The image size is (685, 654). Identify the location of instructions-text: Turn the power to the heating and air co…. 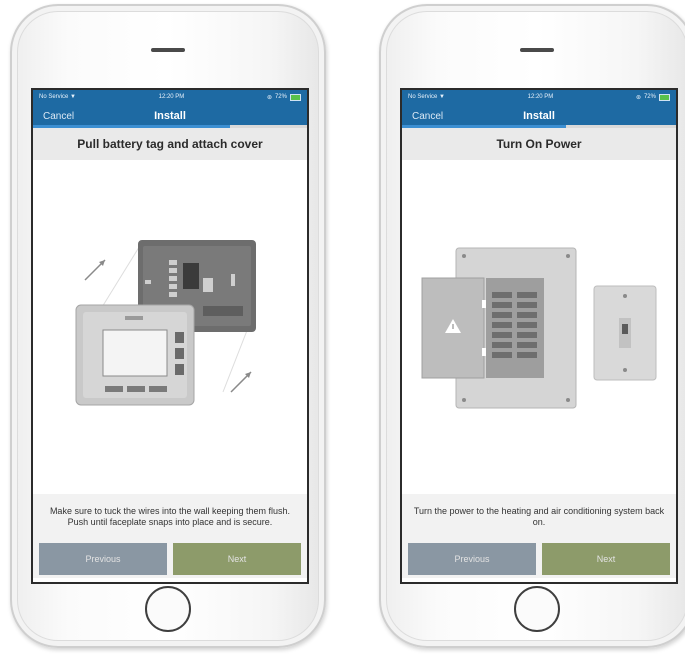
(539, 517).